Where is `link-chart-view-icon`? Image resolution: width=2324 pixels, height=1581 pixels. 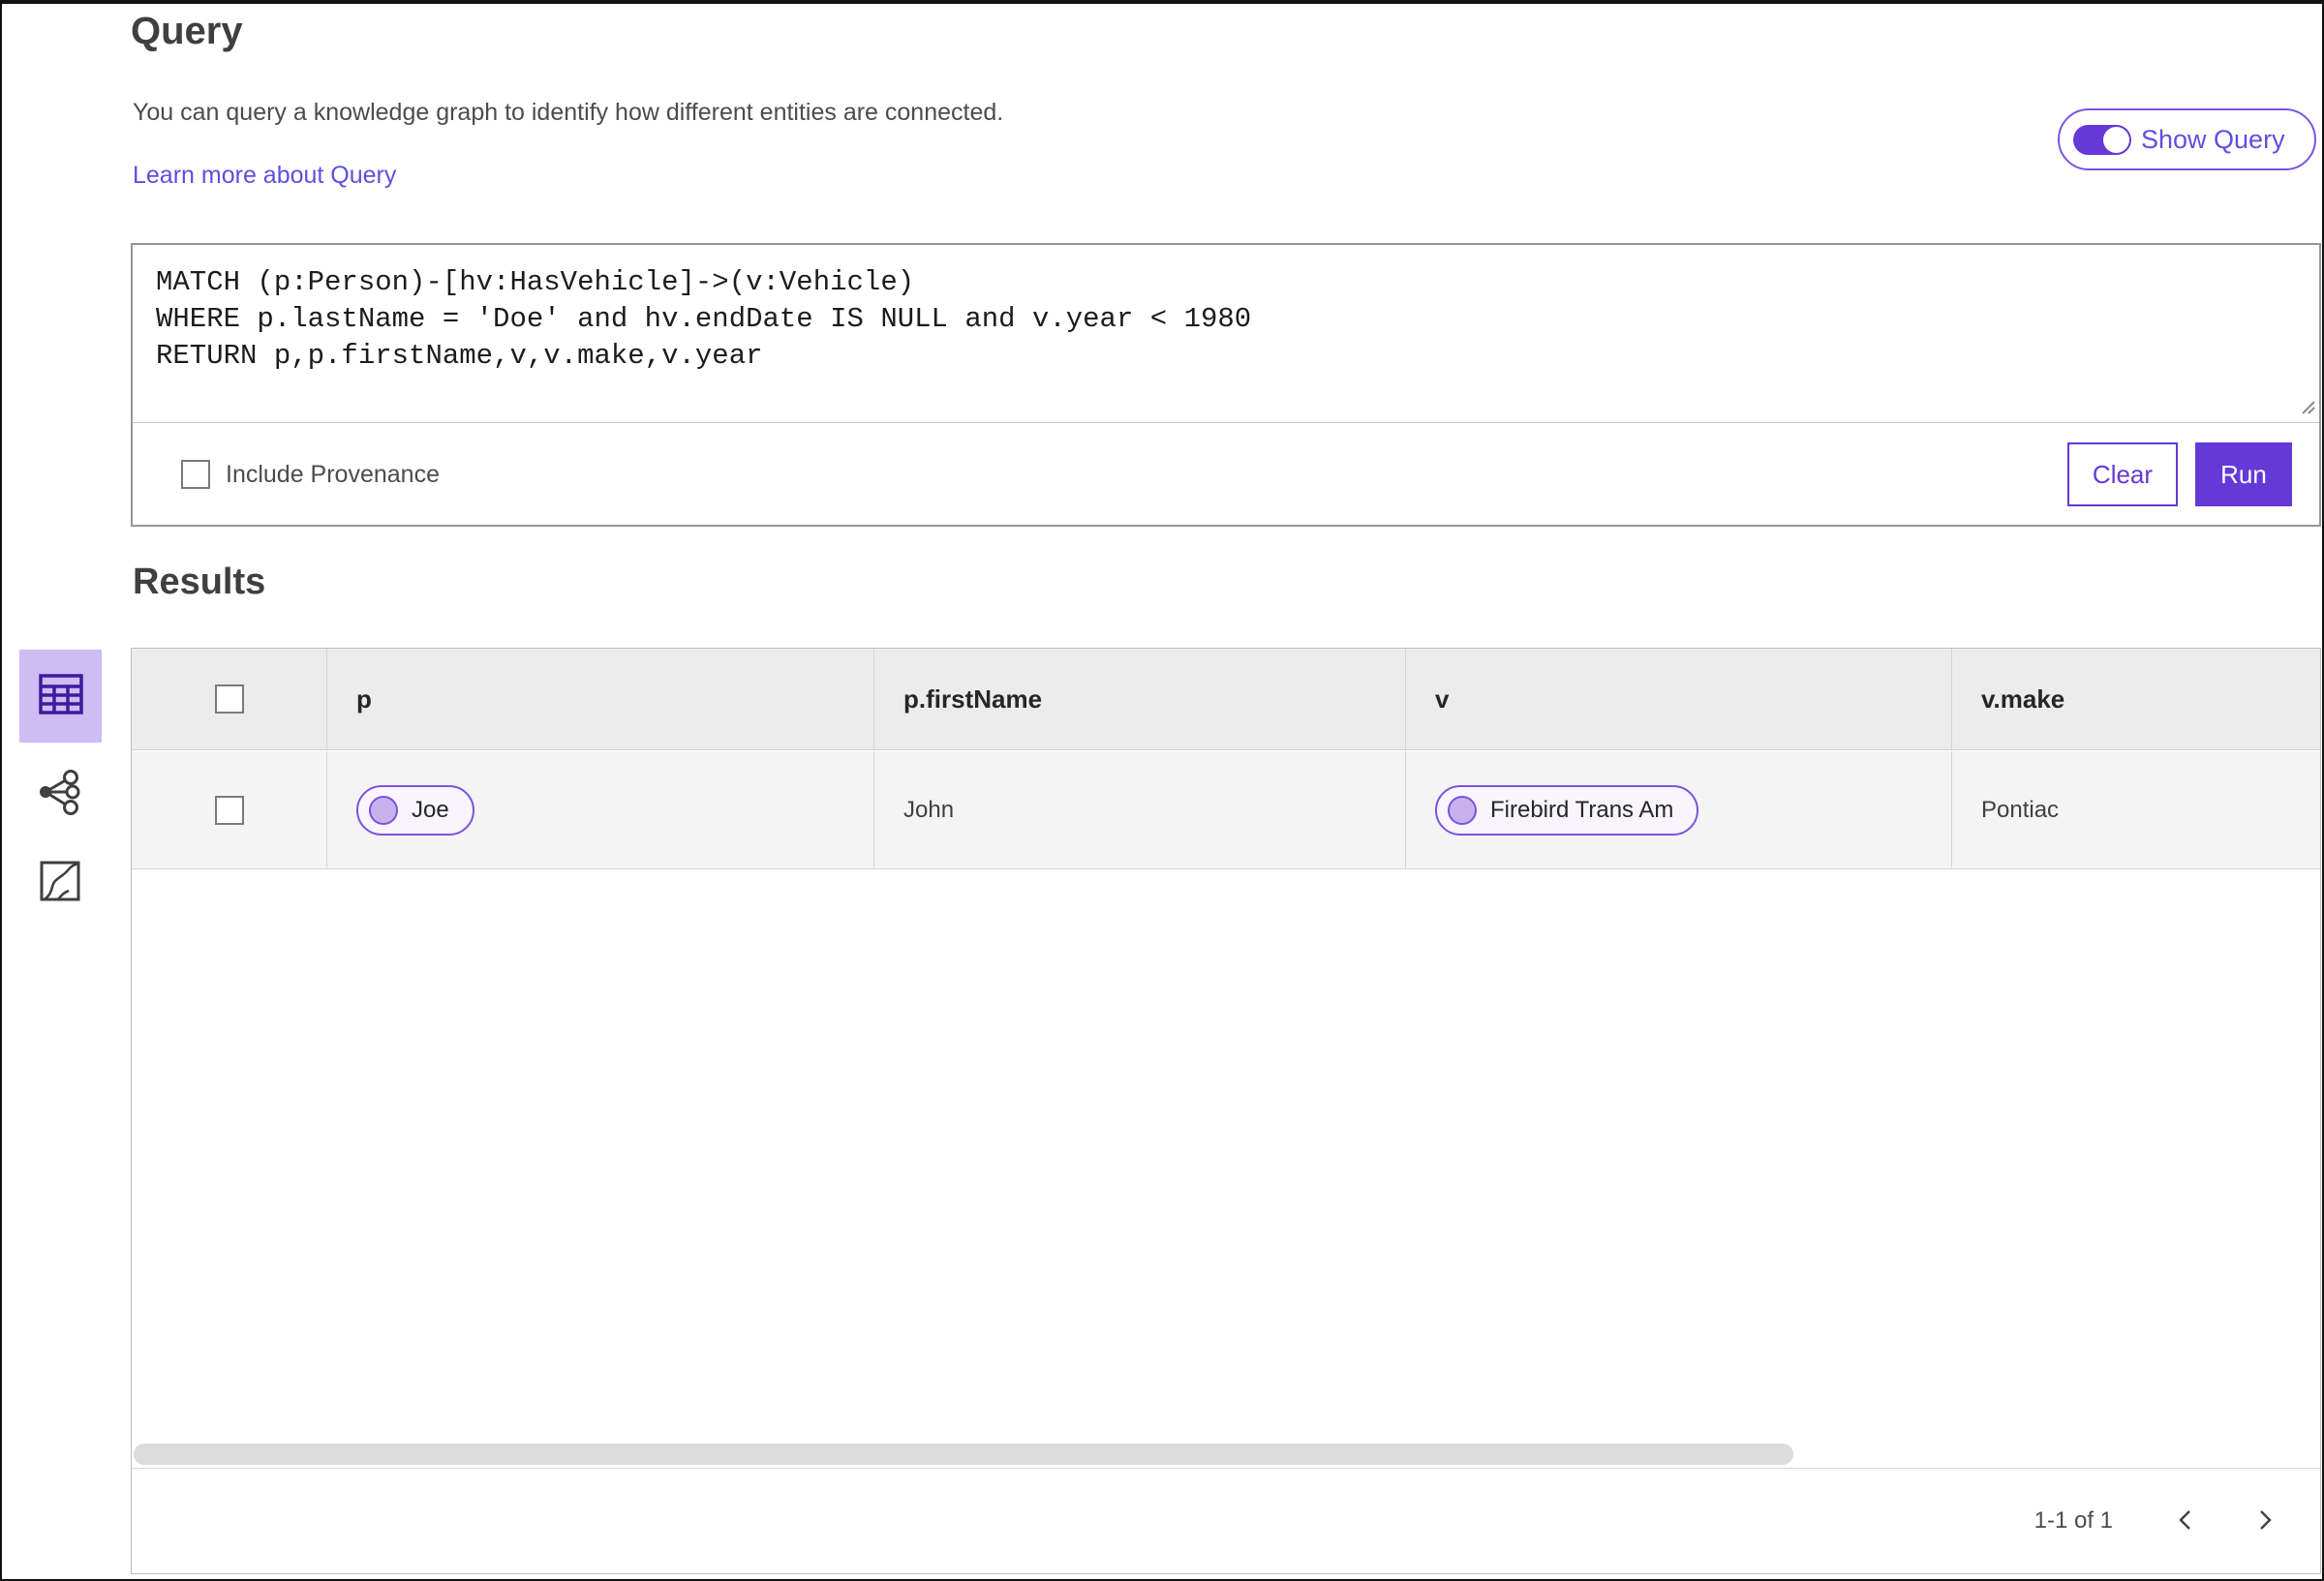
link-chart-view-icon is located at coordinates (58, 794).